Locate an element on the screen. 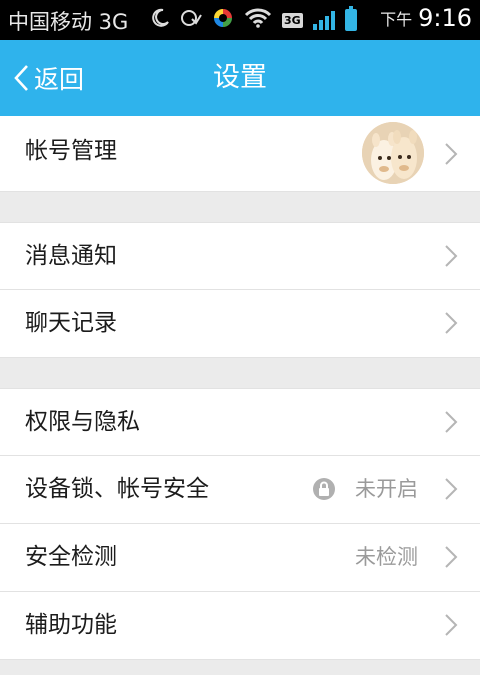 This screenshot has height=675, width=480. row-label: 权限与隐私 is located at coordinates (82, 422).